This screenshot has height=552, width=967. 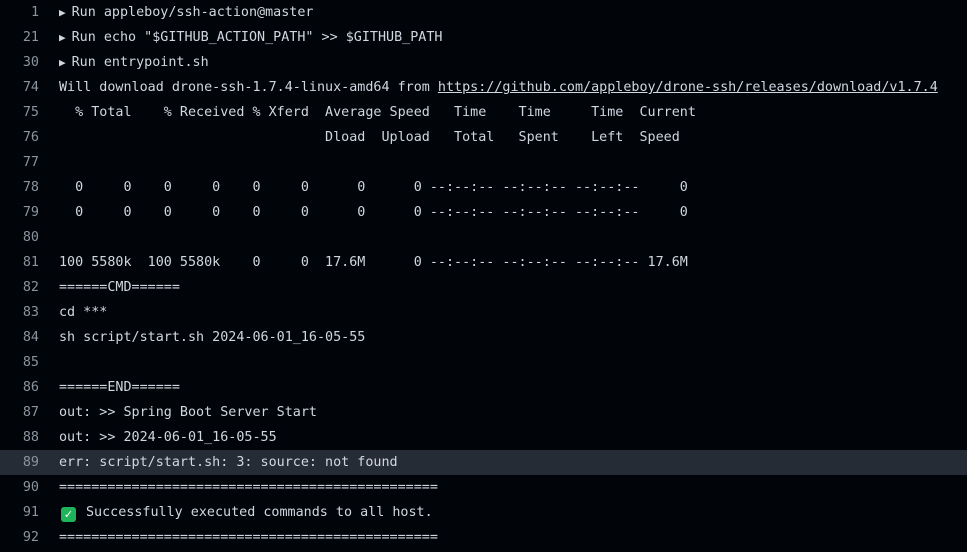 I want to click on line-content: ▶ Run appleboy/ssh-action@master, so click(x=186, y=12).